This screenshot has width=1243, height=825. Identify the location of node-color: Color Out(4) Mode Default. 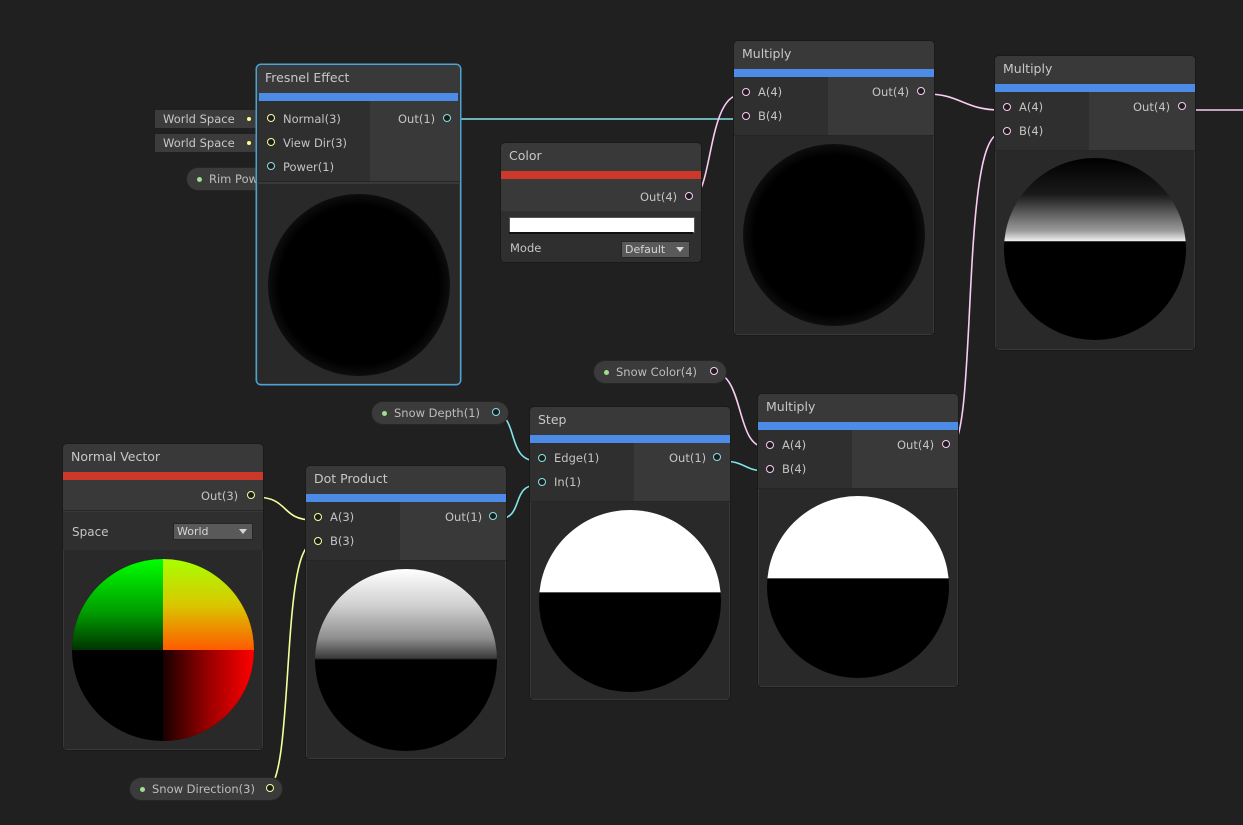
(601, 202).